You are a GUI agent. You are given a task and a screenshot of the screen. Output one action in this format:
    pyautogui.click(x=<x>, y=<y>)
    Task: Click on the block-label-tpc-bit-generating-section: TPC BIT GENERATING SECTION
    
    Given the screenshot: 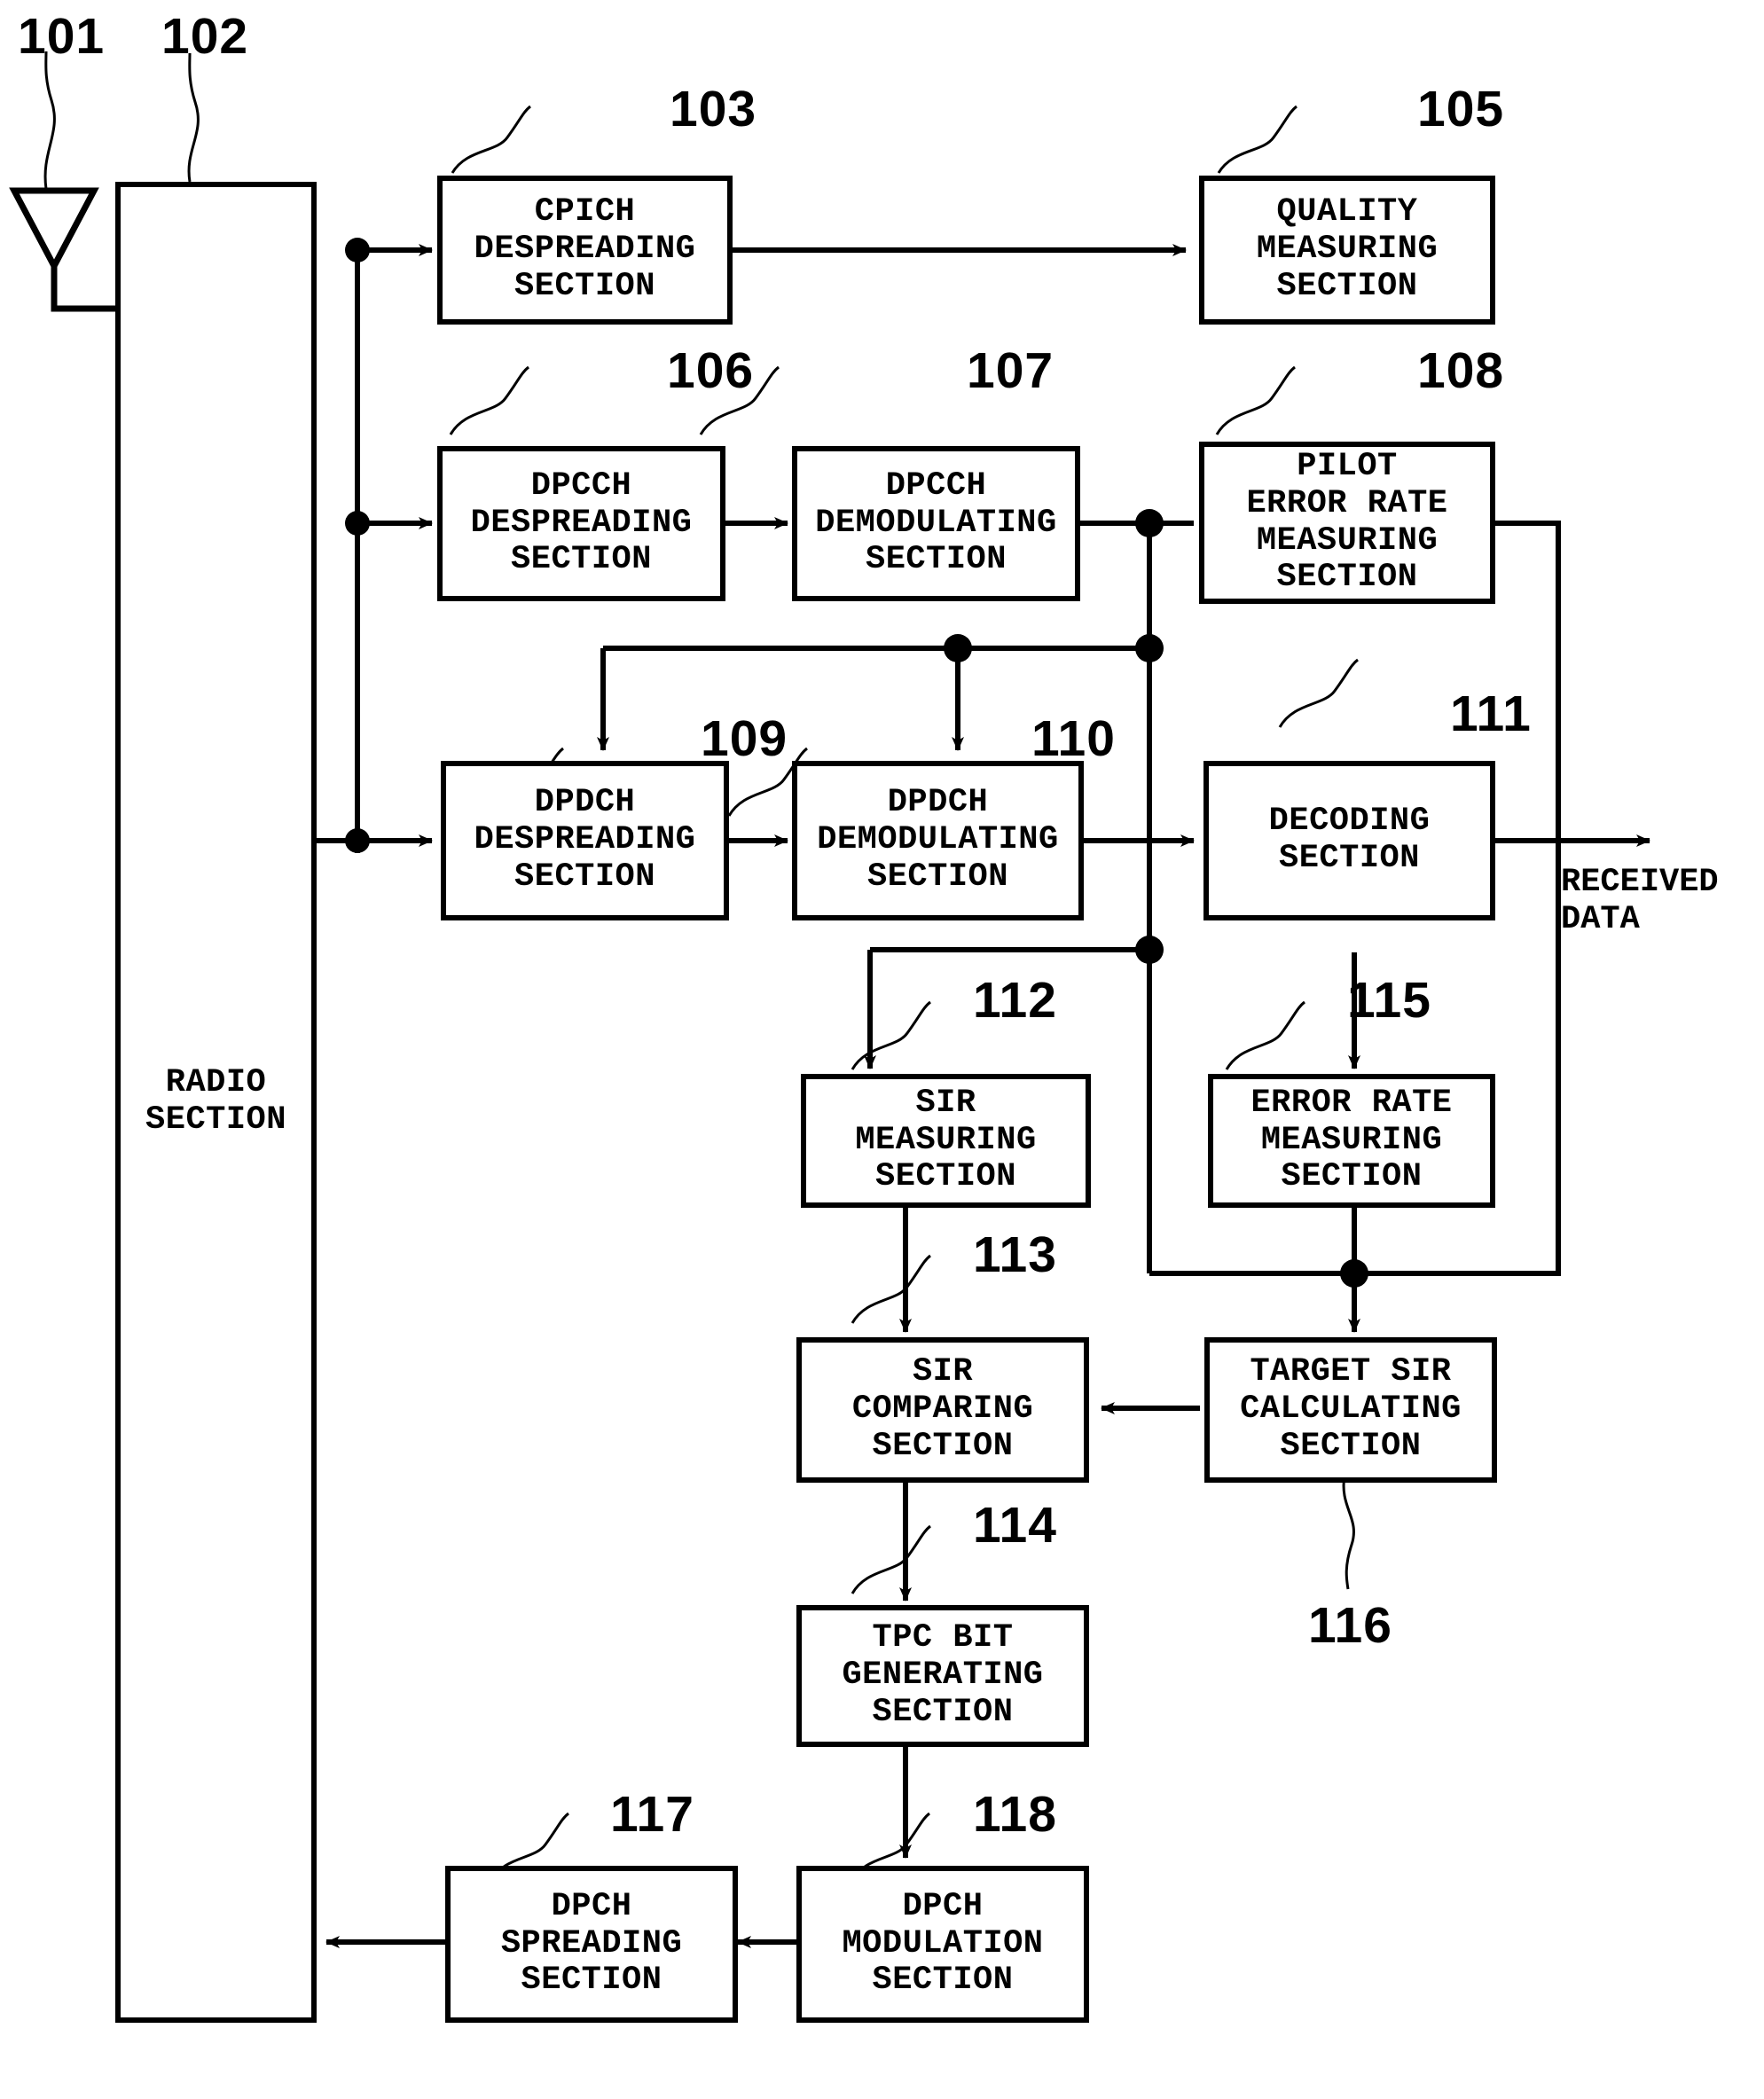 What is the action you would take?
    pyautogui.click(x=943, y=1675)
    